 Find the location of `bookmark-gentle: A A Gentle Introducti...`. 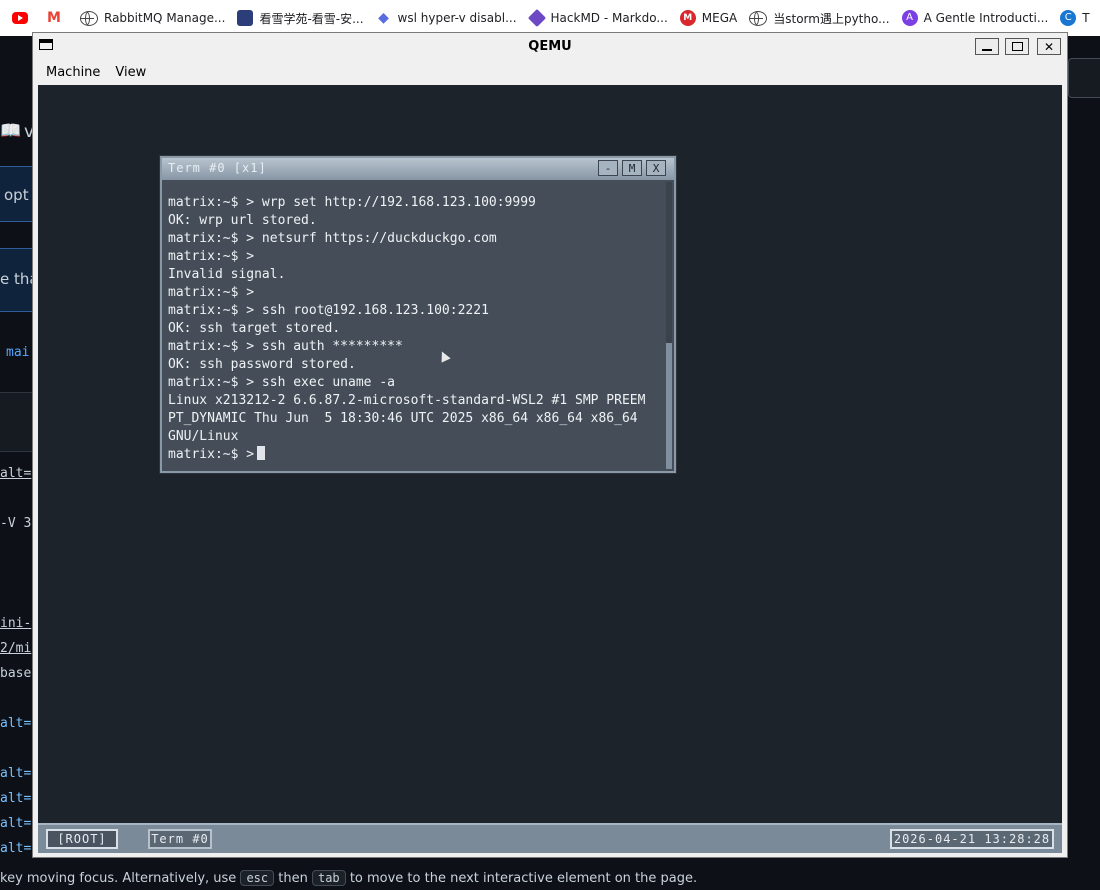

bookmark-gentle: A A Gentle Introducti... is located at coordinates (975, 18).